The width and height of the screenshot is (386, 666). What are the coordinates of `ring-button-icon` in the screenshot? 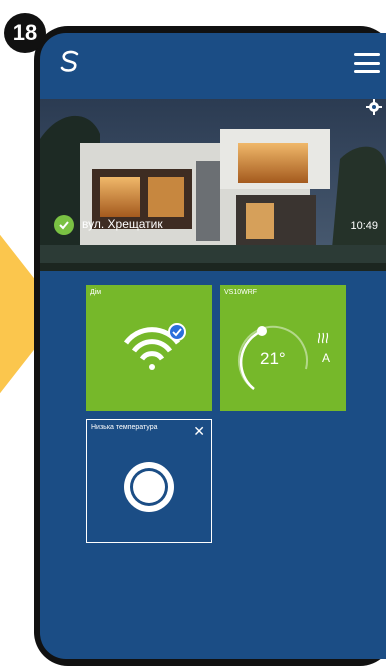 It's located at (149, 487).